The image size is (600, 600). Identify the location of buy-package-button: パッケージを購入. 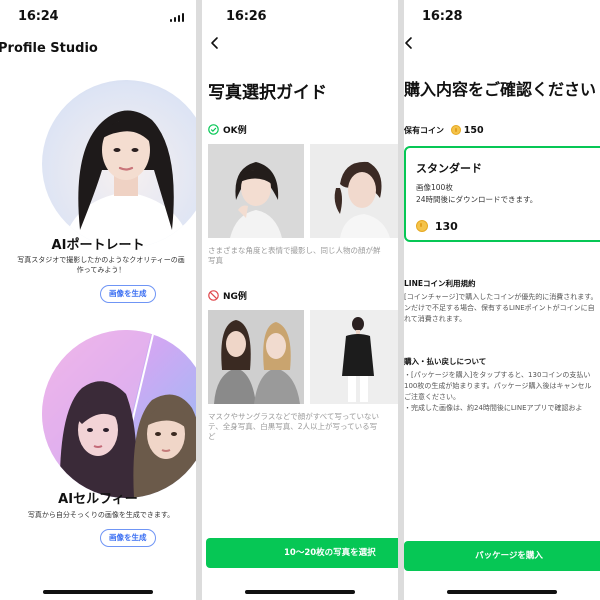
(502, 556).